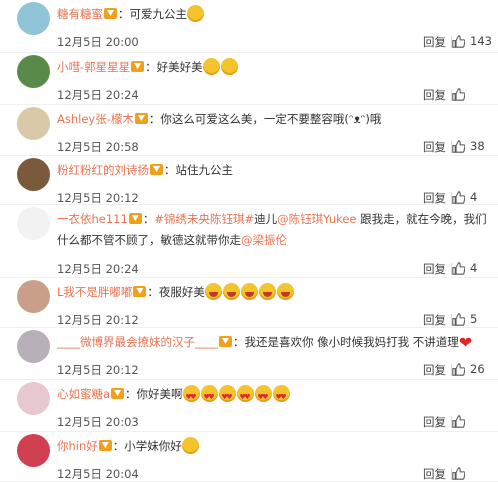 The height and width of the screenshot is (482, 498). Describe the element at coordinates (316, 219) in the screenshot. I see `mention-link: @陈钰琪Yukee` at that location.